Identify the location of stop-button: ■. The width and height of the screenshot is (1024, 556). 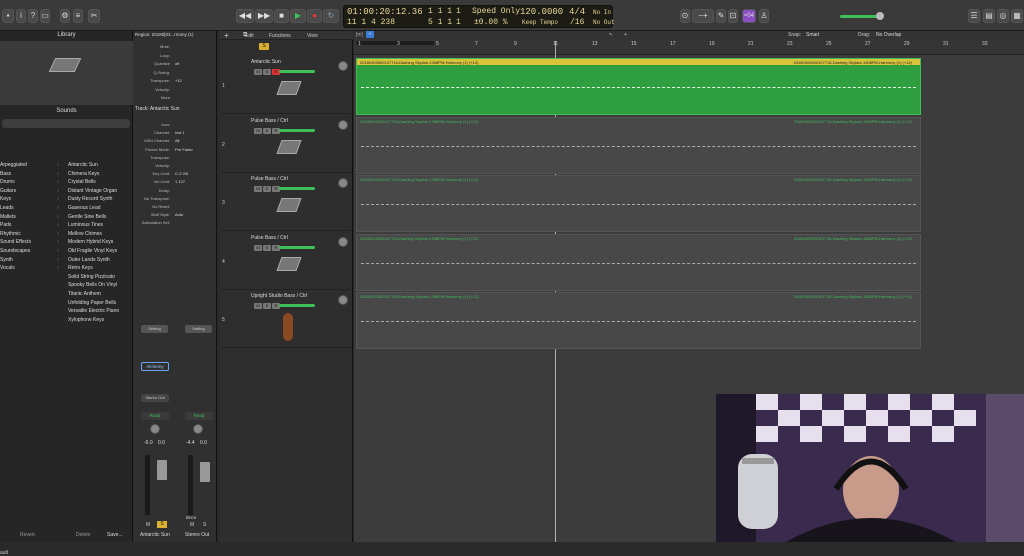
(281, 16).